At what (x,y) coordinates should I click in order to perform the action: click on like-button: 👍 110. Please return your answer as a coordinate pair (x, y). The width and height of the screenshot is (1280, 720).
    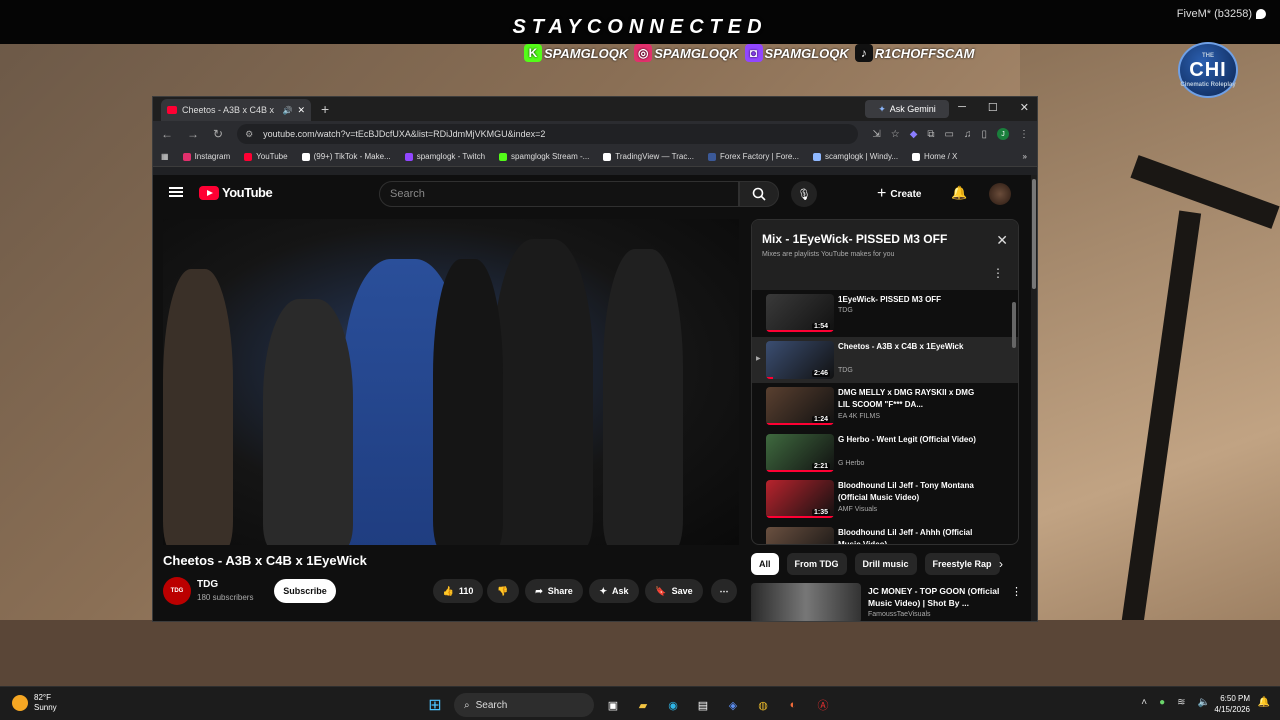
    Looking at the image, I should click on (458, 591).